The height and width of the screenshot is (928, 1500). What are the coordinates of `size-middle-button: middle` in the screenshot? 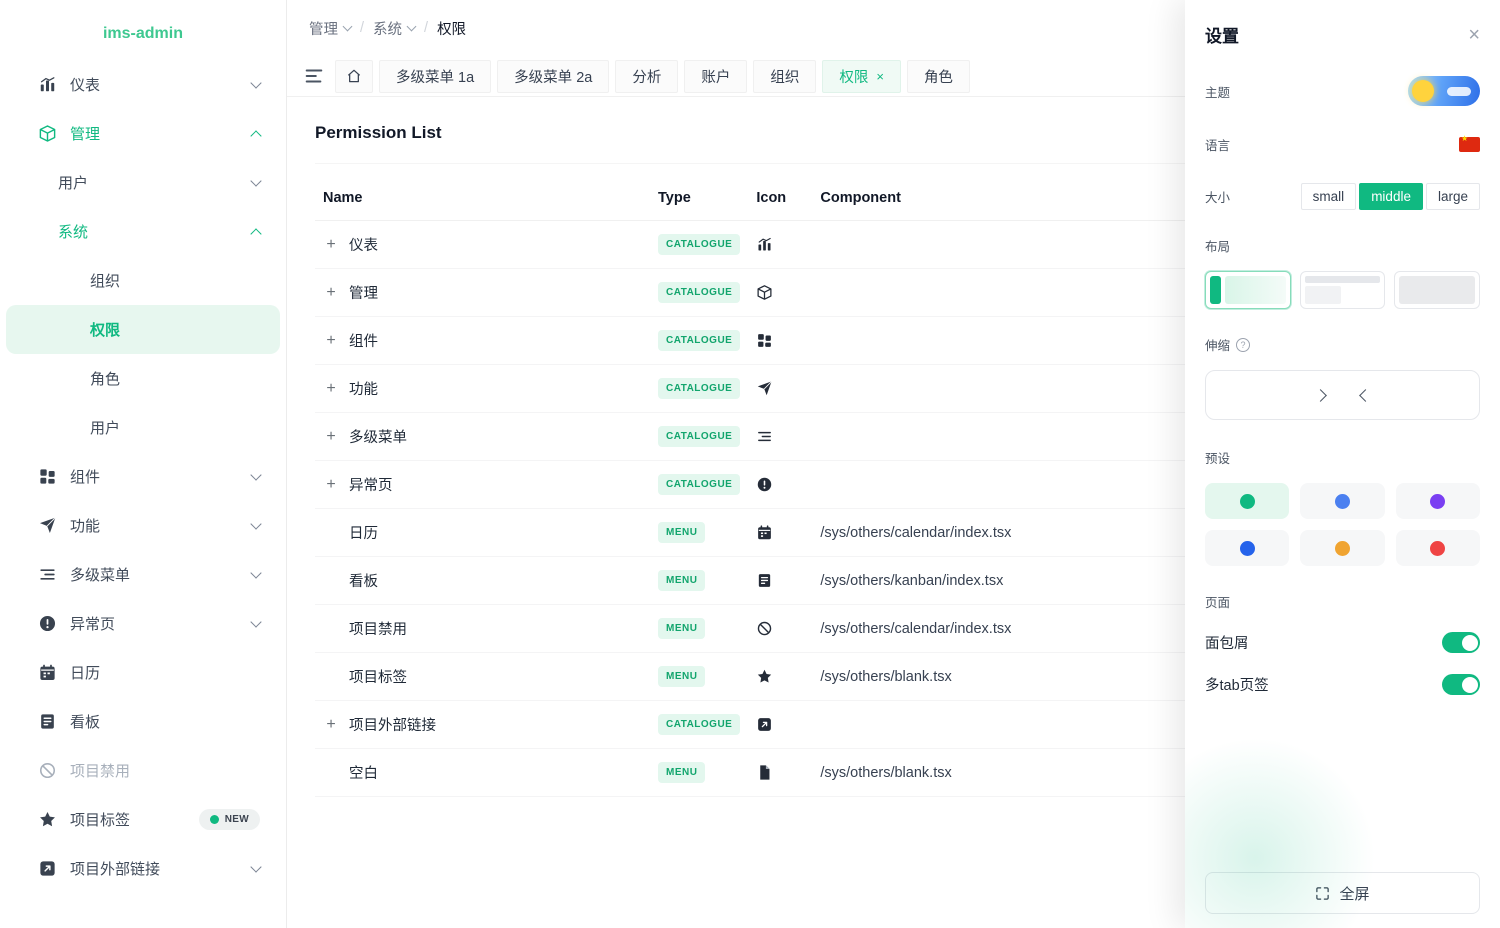 It's located at (1391, 196).